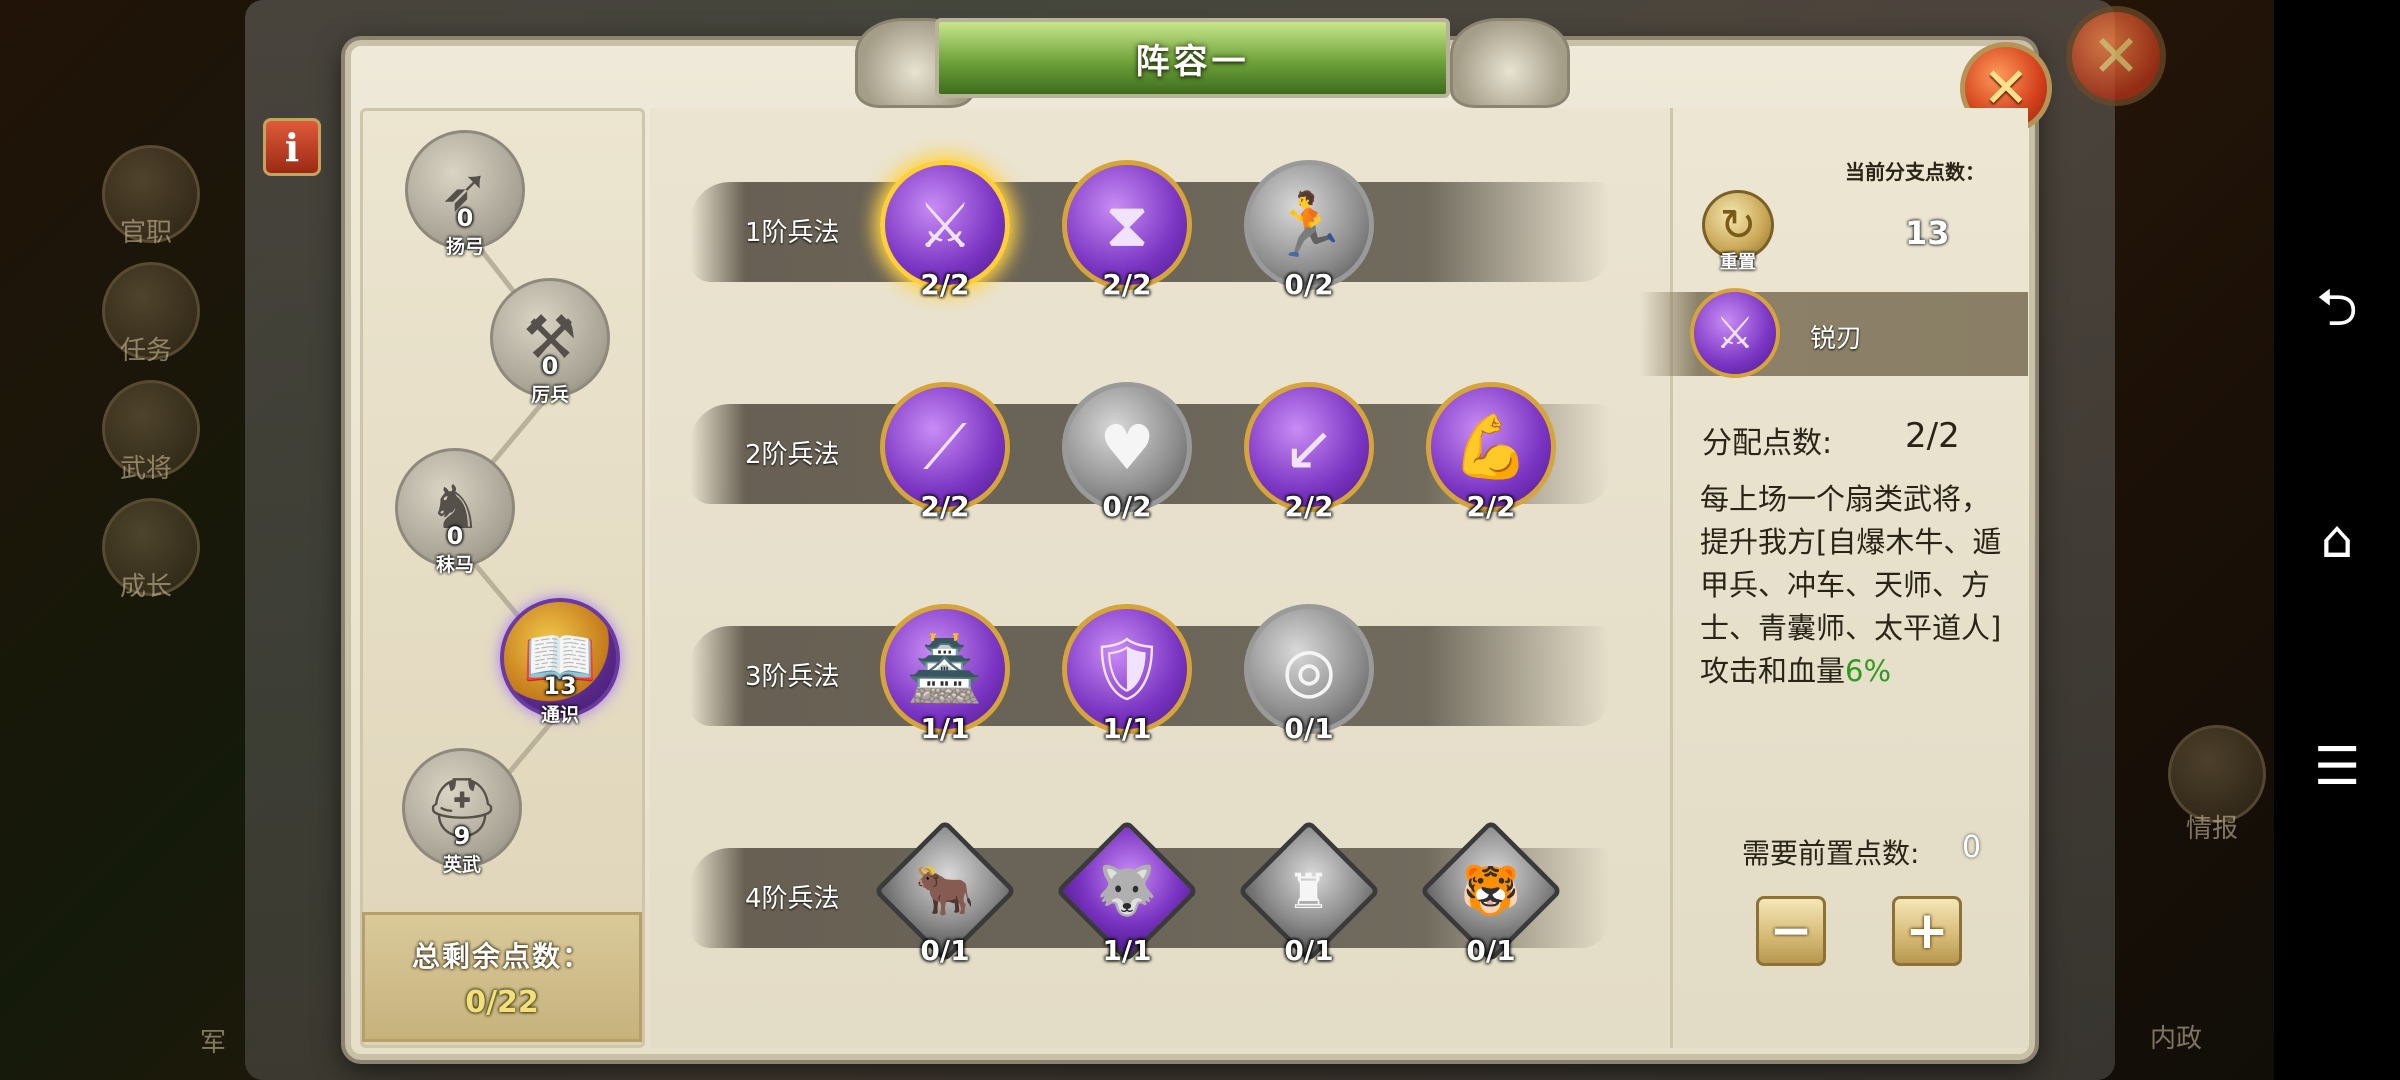  Describe the element at coordinates (2176, 1039) in the screenshot. I see `bg-politics-label: 内政` at that location.